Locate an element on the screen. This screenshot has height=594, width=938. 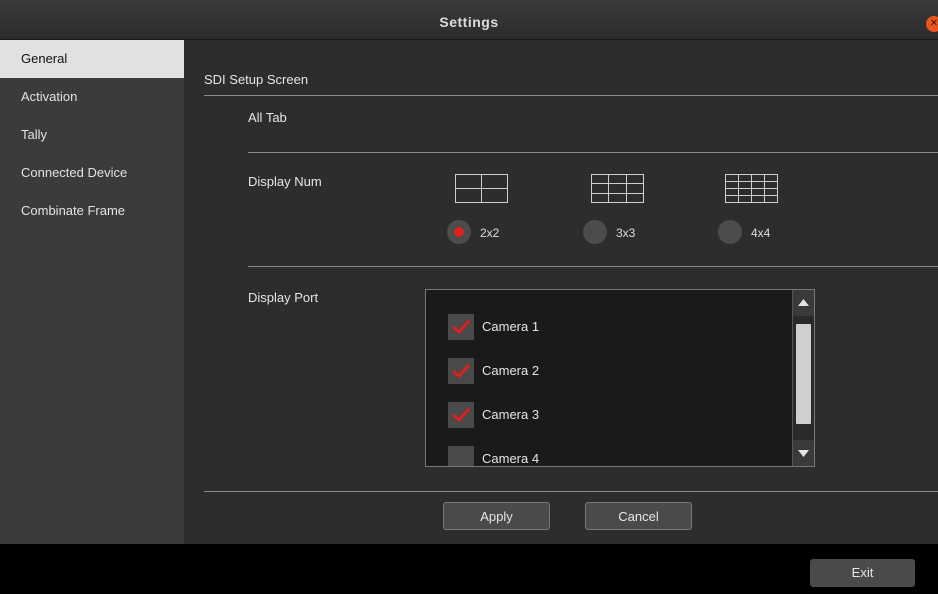
grid-2x2-icon is located at coordinates (481, 188).